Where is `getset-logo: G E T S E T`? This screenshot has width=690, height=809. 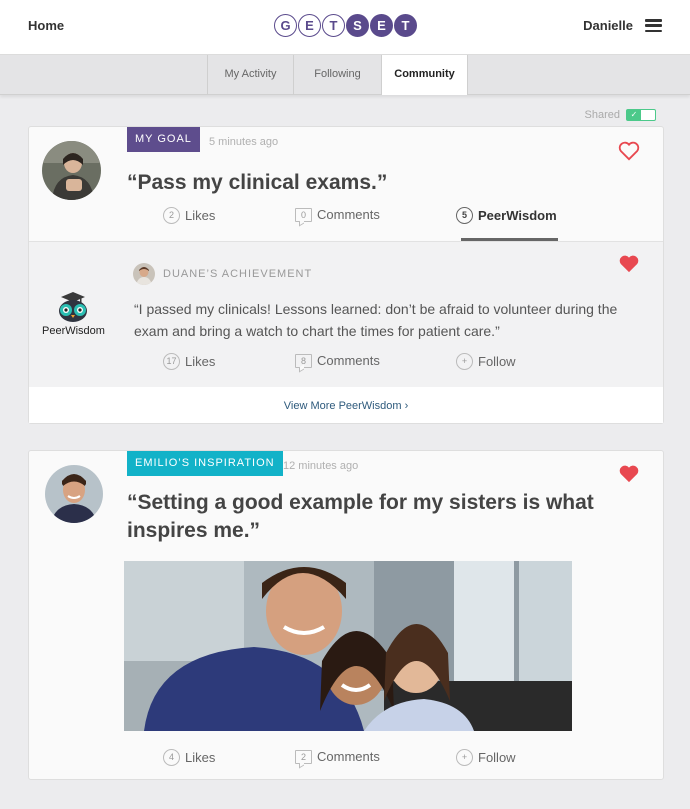 getset-logo: G E T S E T is located at coordinates (345, 25).